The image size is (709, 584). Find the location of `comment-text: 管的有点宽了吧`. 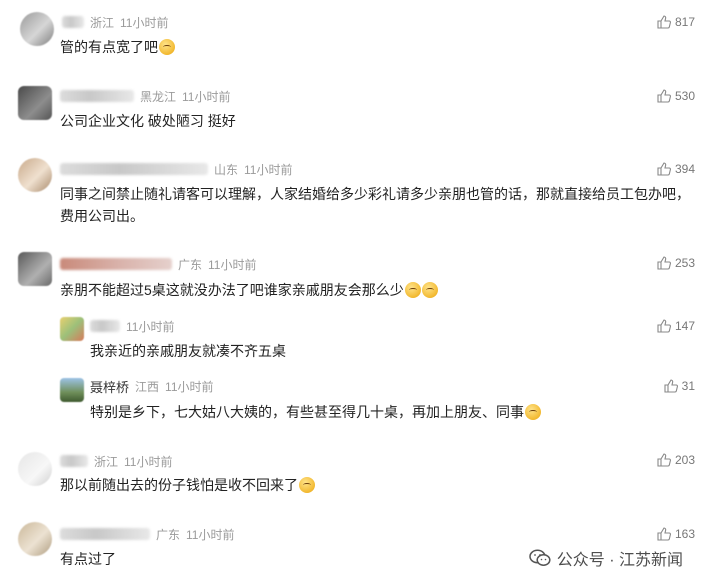

comment-text: 管的有点宽了吧 is located at coordinates (117, 47).